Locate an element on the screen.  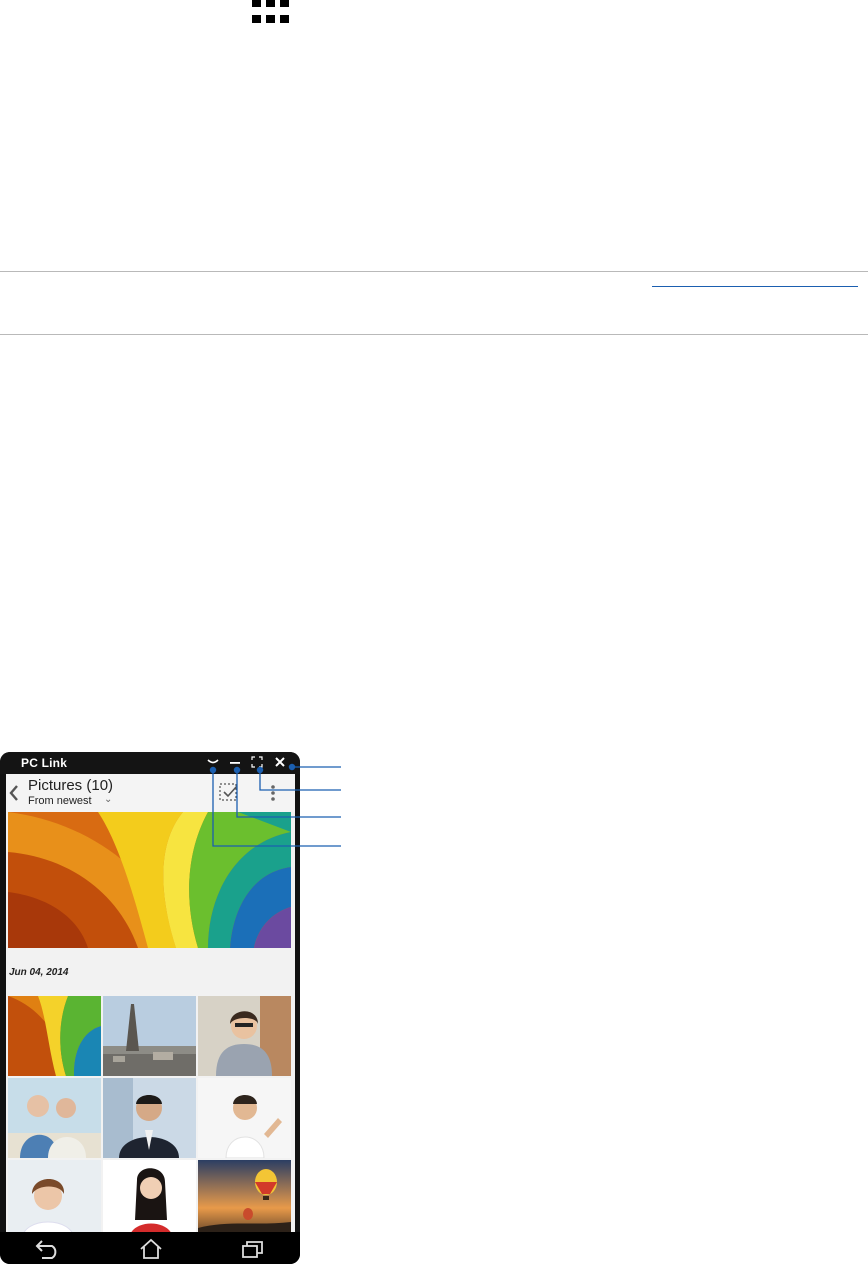
note-top-rule is located at coordinates (434, 271).